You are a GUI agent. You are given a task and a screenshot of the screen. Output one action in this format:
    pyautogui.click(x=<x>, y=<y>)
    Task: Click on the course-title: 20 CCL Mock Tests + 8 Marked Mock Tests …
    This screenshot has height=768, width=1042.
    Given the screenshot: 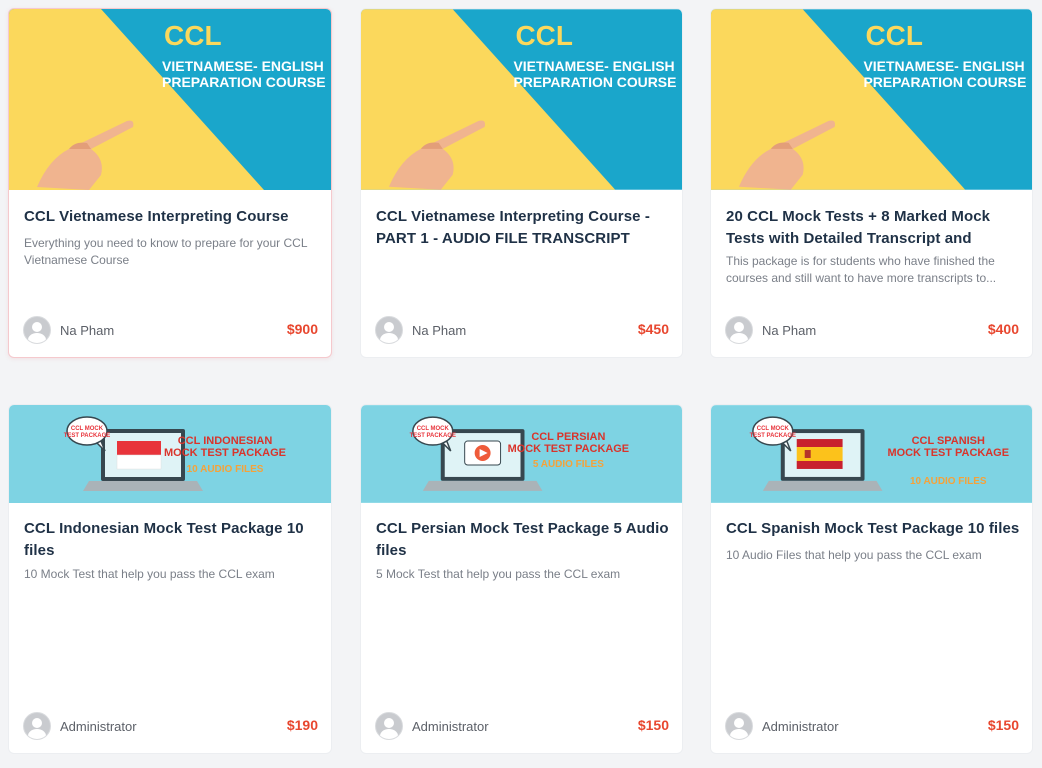 What is the action you would take?
    pyautogui.click(x=873, y=228)
    